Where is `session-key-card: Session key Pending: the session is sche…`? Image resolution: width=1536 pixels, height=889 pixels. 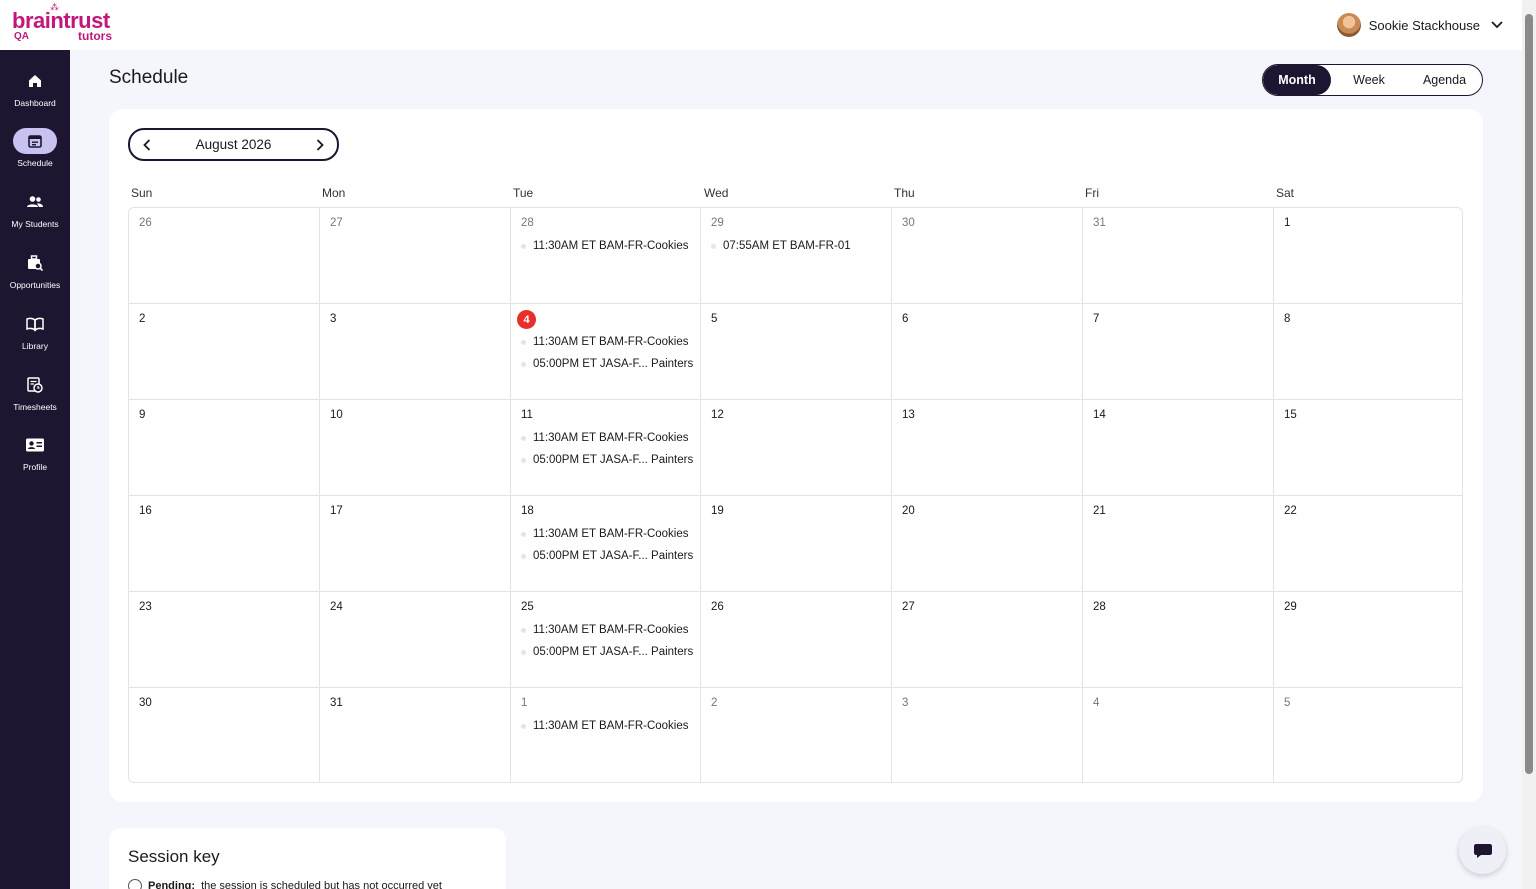
session-key-card: Session key Pending: the session is sche… is located at coordinates (307, 858).